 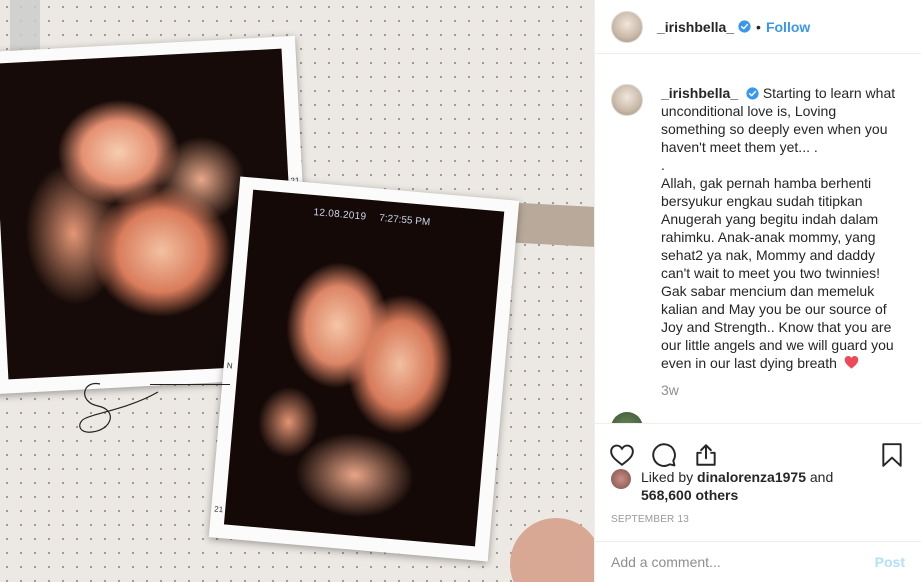 I want to click on add-comment-bar: Post, so click(x=758, y=561).